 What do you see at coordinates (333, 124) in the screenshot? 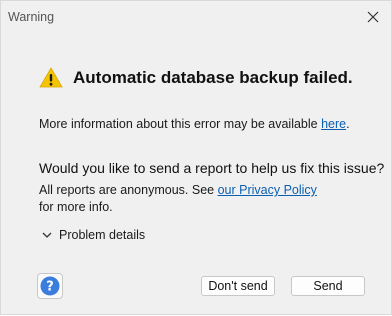
I see `here-link: here` at bounding box center [333, 124].